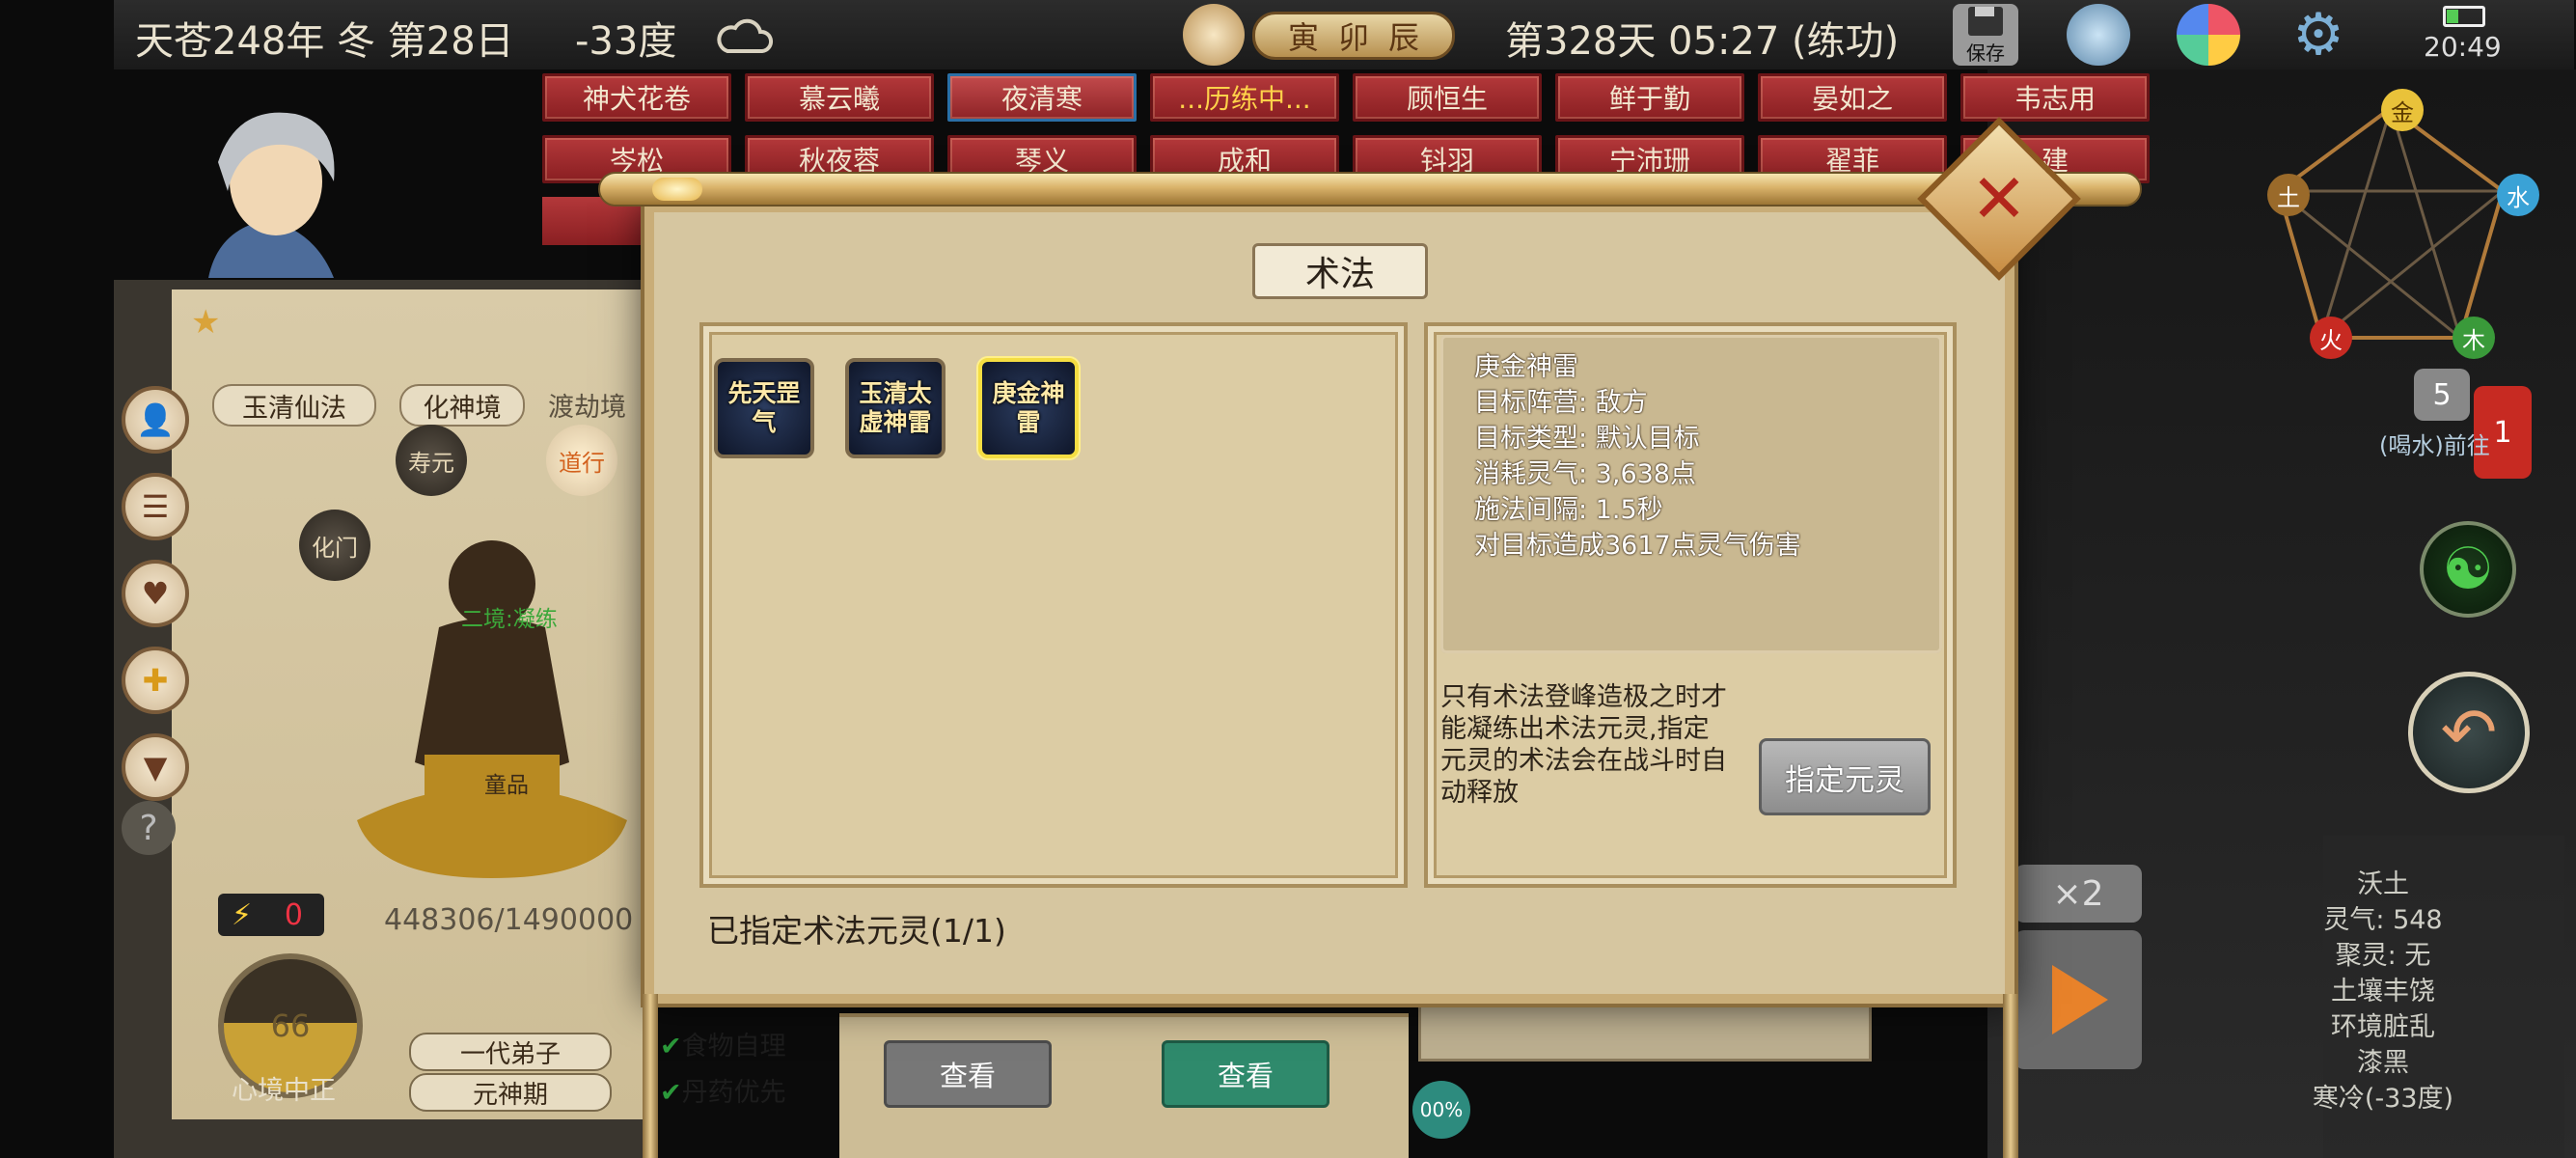  What do you see at coordinates (2383, 956) in the screenshot?
I see `tile-info: 聚灵: 无` at bounding box center [2383, 956].